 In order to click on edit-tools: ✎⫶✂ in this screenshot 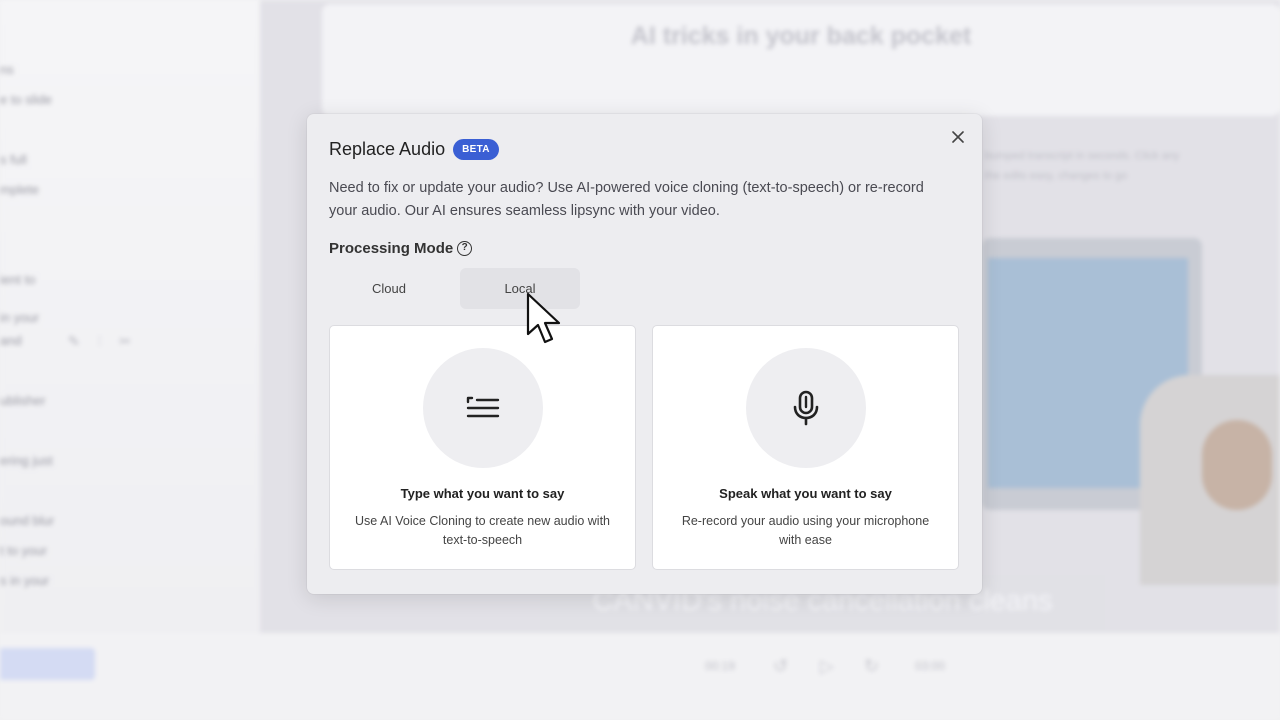, I will do `click(108, 341)`.